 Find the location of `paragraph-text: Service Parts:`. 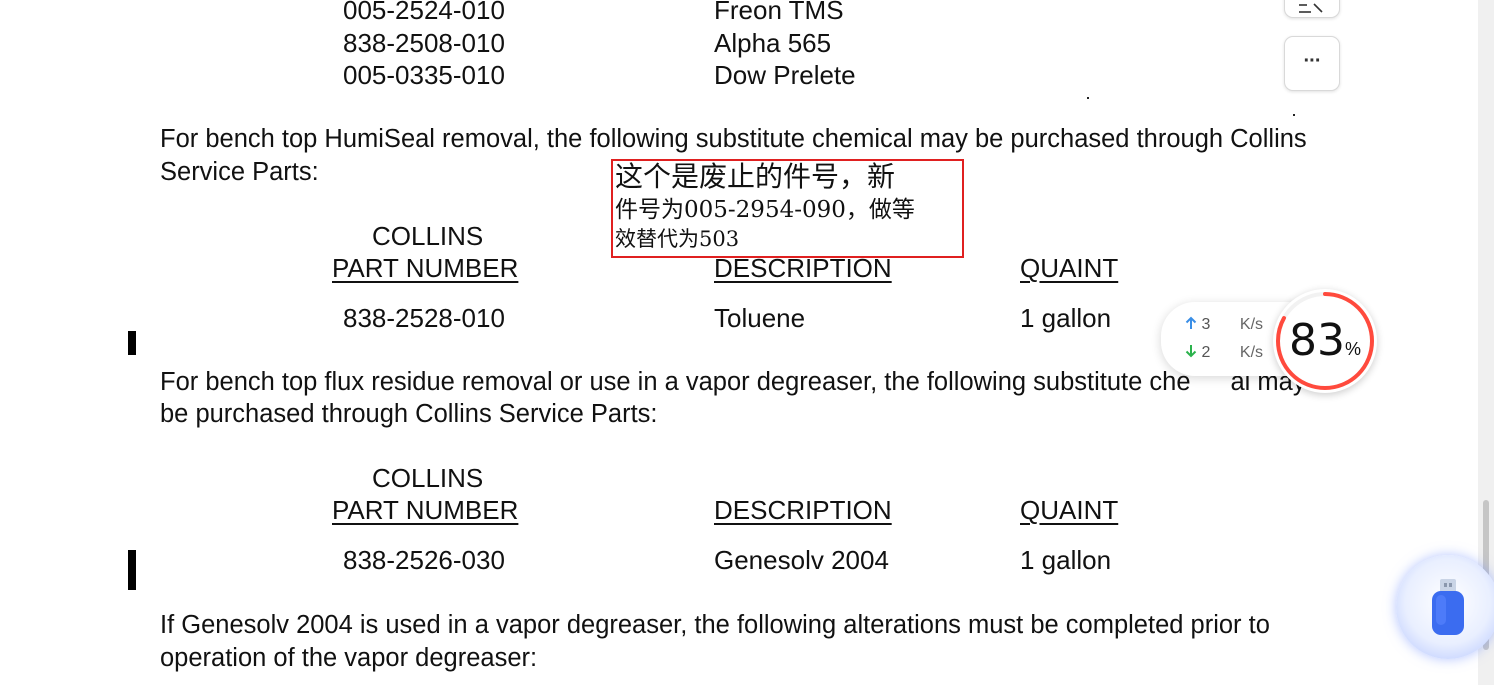

paragraph-text: Service Parts: is located at coordinates (239, 172).